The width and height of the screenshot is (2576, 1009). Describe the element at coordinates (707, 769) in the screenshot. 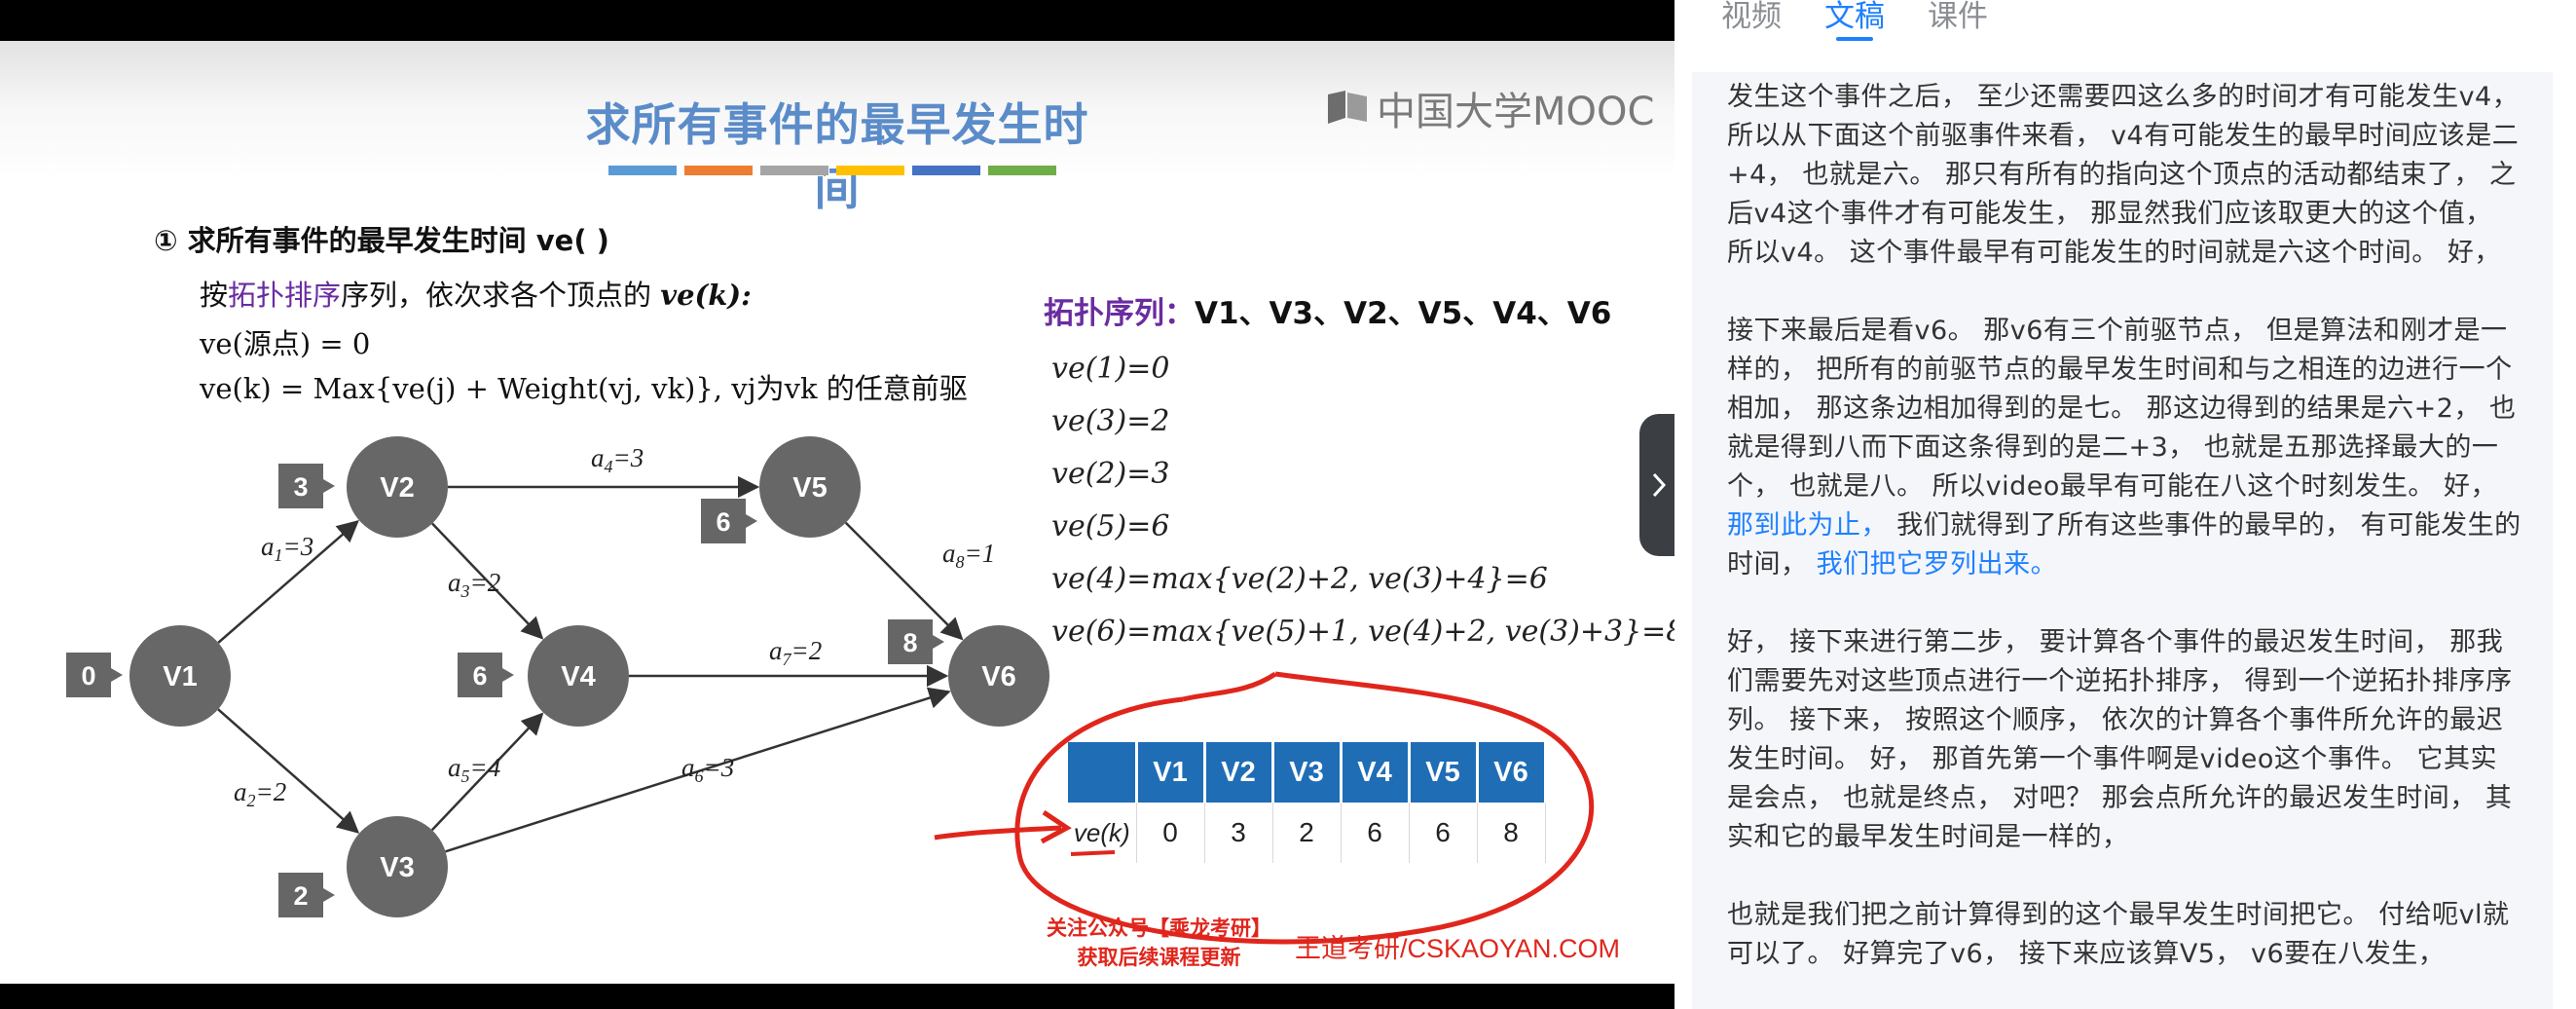

I see `edge-label-a6: a6=3` at that location.